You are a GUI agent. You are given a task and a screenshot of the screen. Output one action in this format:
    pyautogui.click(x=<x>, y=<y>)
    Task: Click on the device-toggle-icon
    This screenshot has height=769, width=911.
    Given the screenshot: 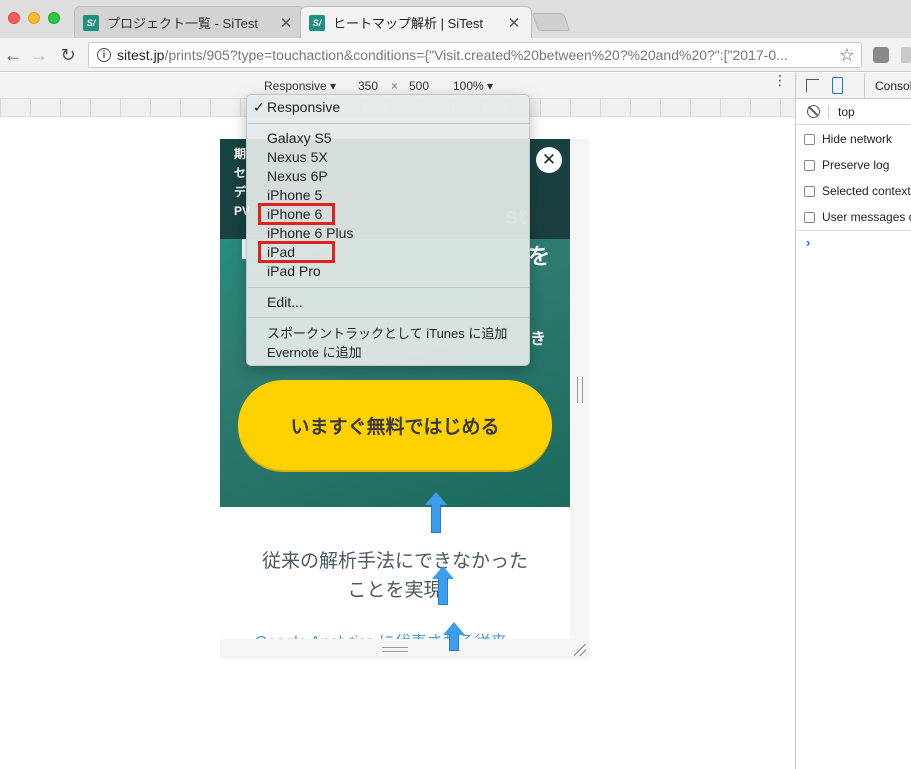 What is the action you would take?
    pyautogui.click(x=837, y=85)
    